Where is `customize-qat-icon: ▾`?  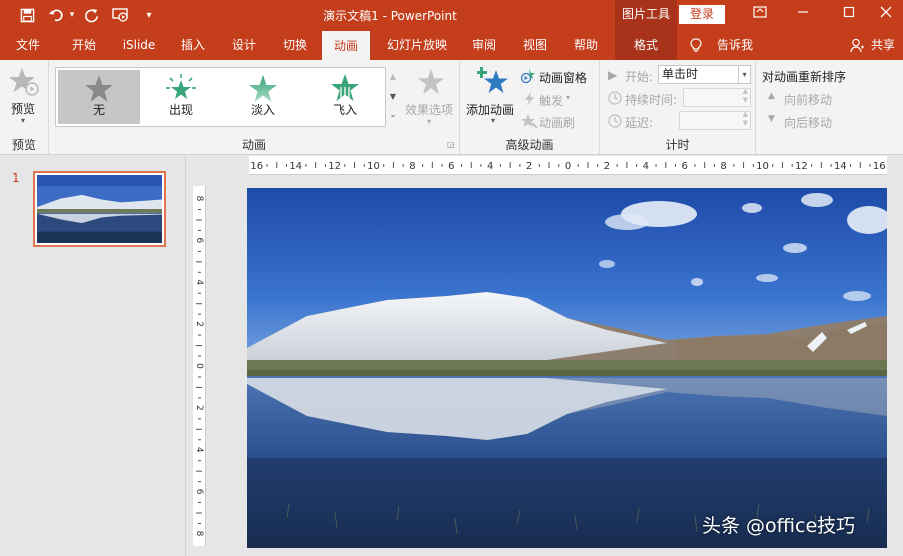
customize-qat-icon: ▾ is located at coordinates (149, 15).